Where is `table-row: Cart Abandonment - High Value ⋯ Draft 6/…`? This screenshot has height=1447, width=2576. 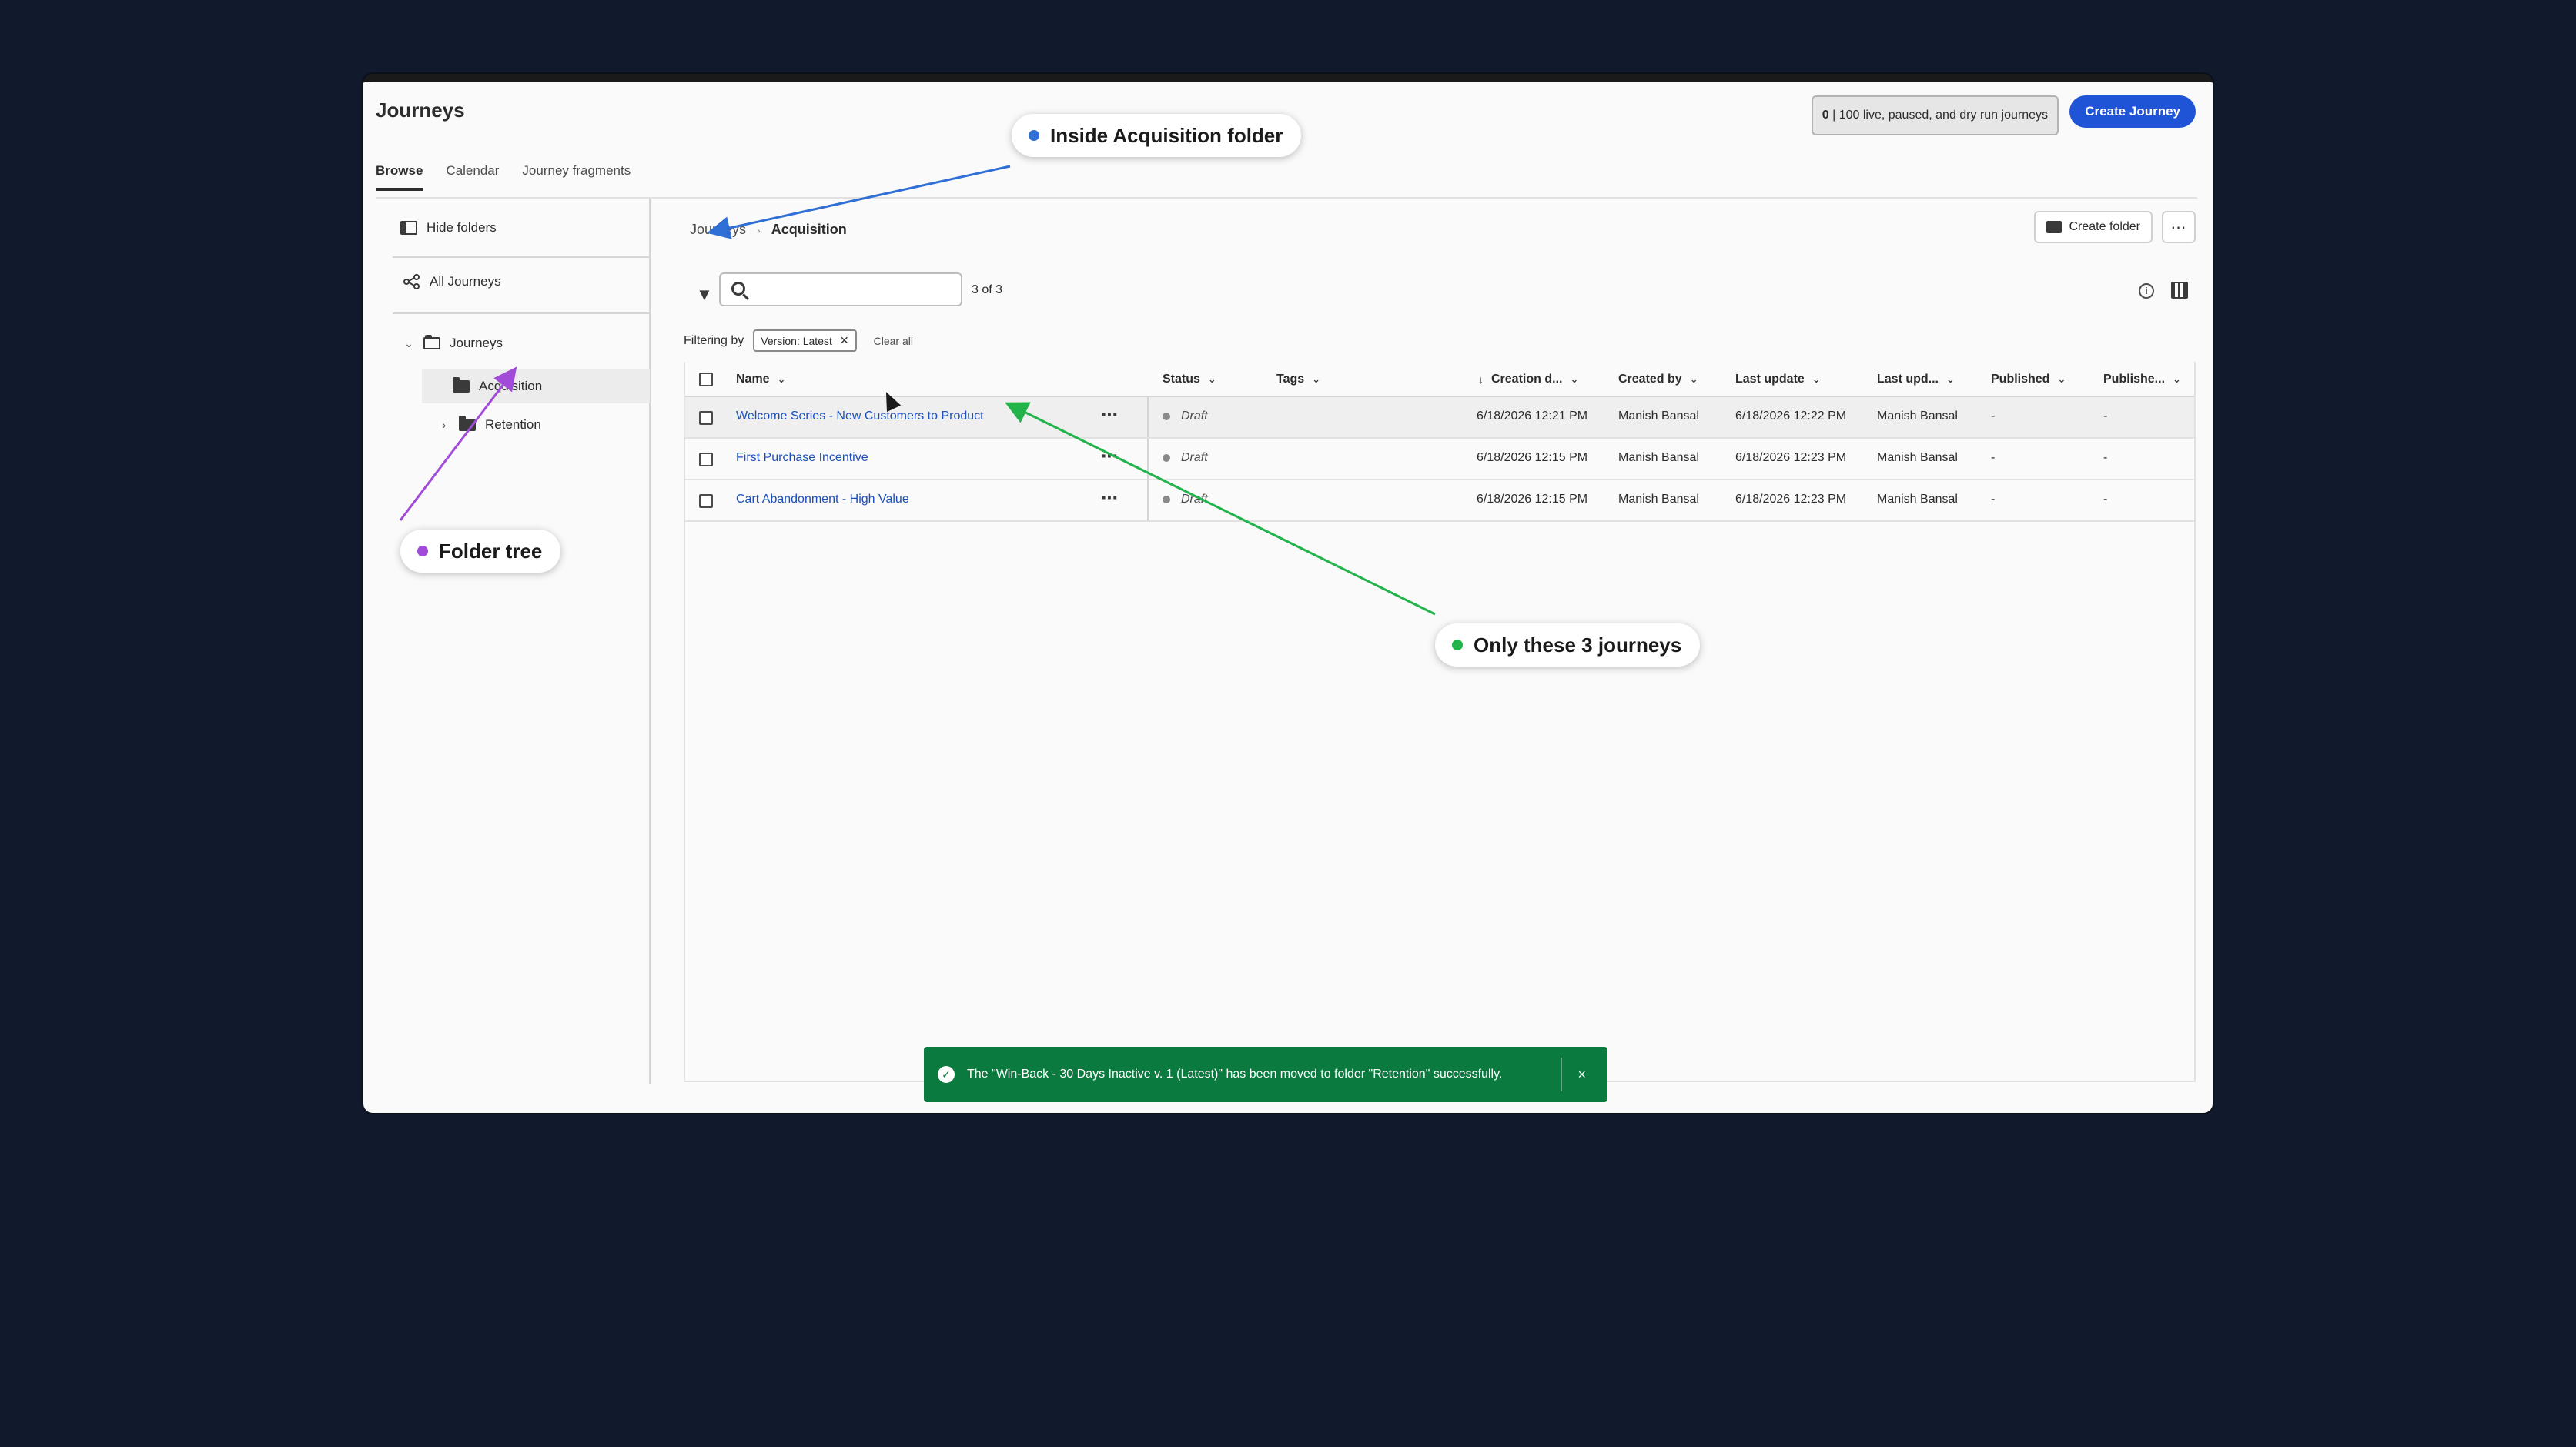 table-row: Cart Abandonment - High Value ⋯ Draft 6/… is located at coordinates (1440, 501).